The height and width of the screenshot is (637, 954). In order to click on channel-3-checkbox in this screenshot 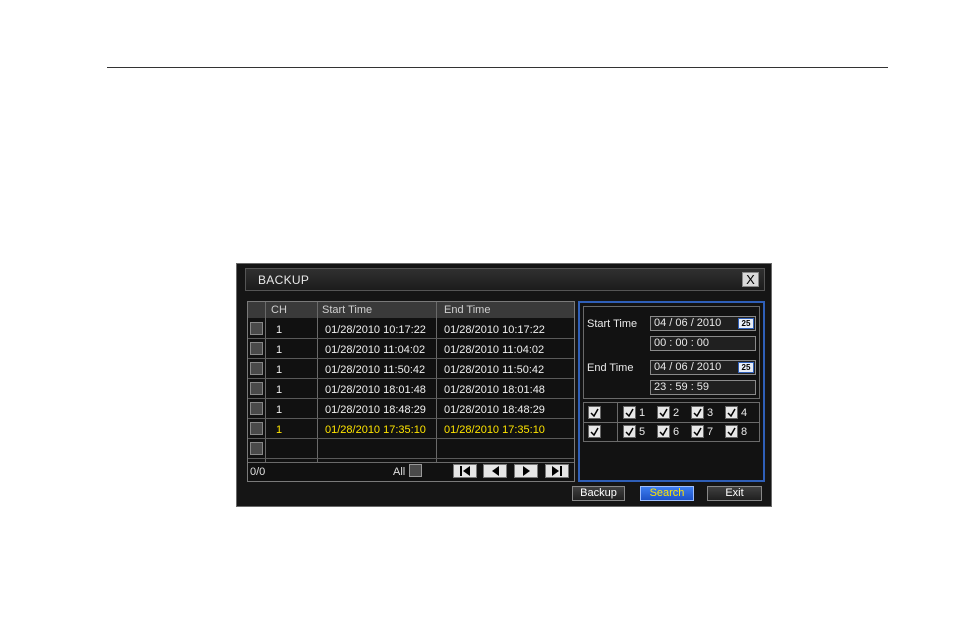, I will do `click(697, 412)`.